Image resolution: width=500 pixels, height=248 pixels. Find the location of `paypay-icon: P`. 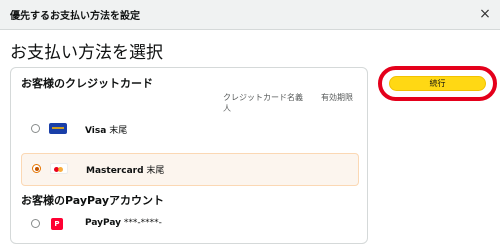

paypay-icon: P is located at coordinates (57, 224).